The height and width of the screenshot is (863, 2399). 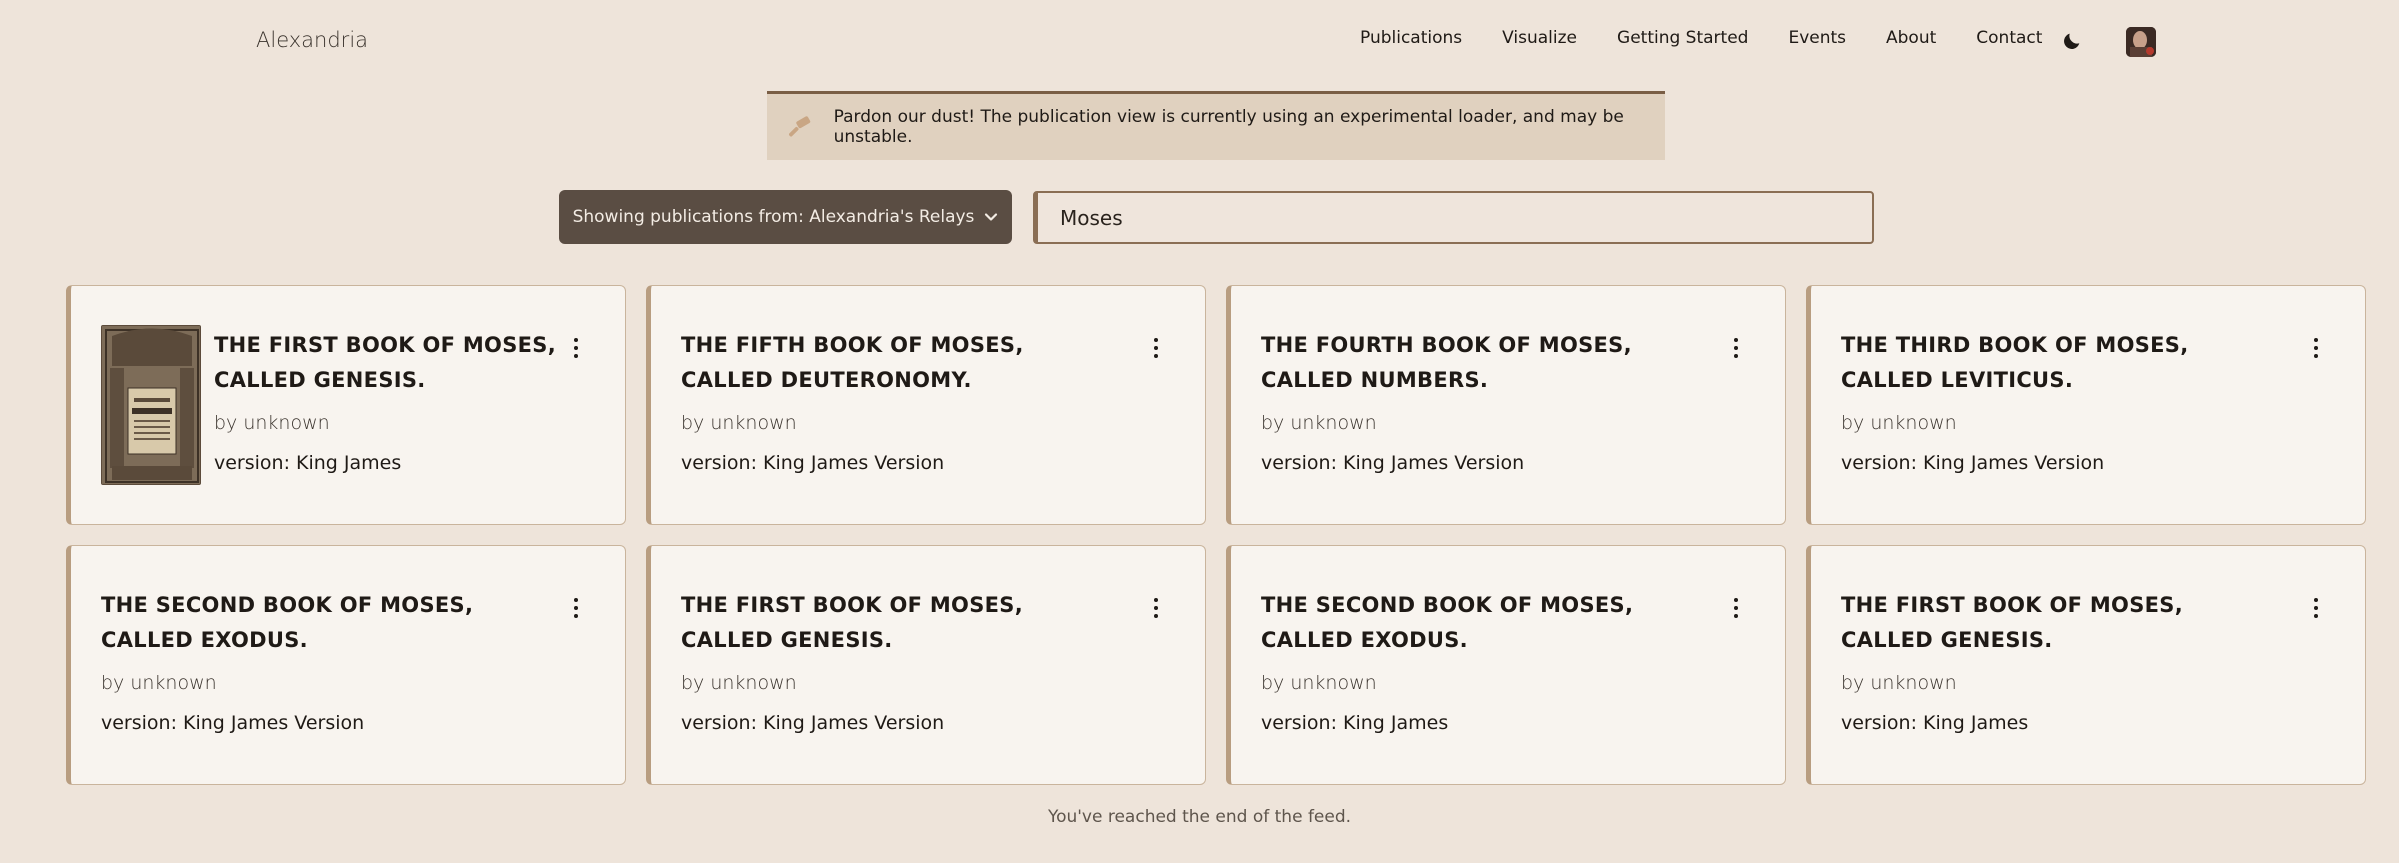 What do you see at coordinates (991, 217) in the screenshot?
I see `chevron-down-icon` at bounding box center [991, 217].